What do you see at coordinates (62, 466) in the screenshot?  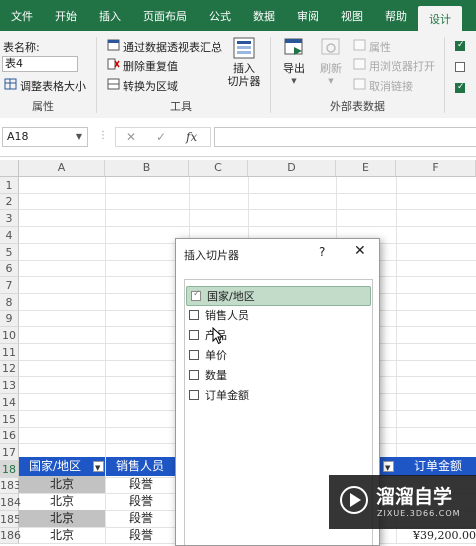 I see `table-header-country: 国家/地区` at bounding box center [62, 466].